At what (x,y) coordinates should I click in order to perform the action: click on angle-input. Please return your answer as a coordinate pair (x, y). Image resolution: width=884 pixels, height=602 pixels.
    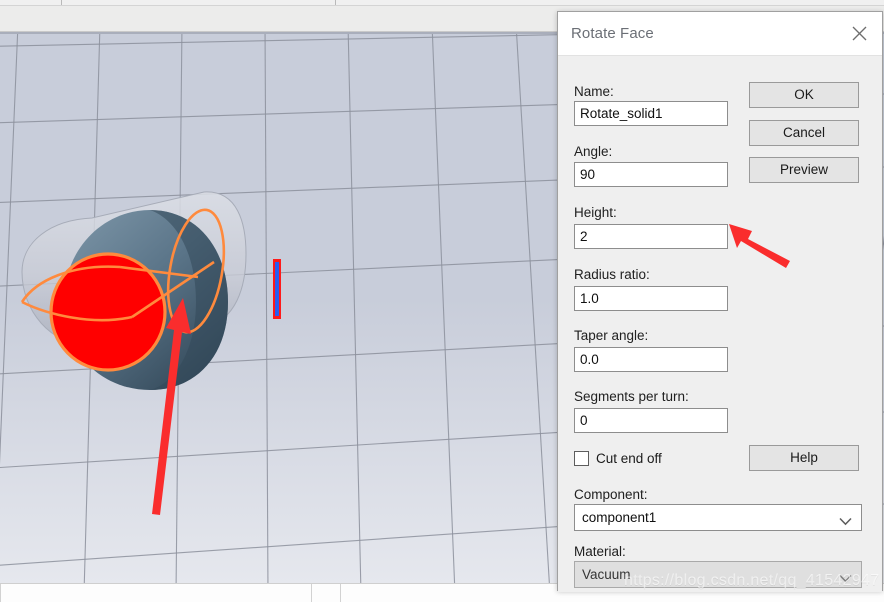
    Looking at the image, I should click on (651, 174).